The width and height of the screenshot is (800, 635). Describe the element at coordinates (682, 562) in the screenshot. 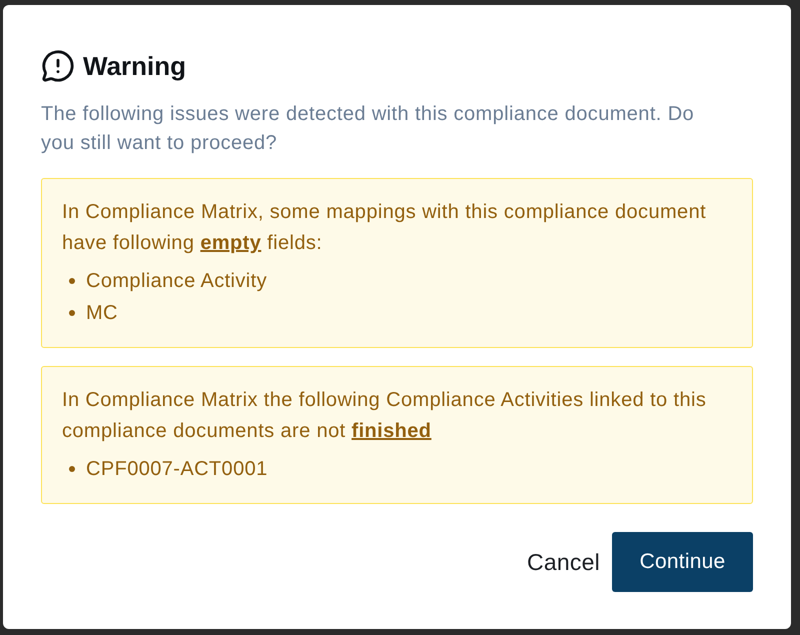

I see `continue-button: Continue` at that location.